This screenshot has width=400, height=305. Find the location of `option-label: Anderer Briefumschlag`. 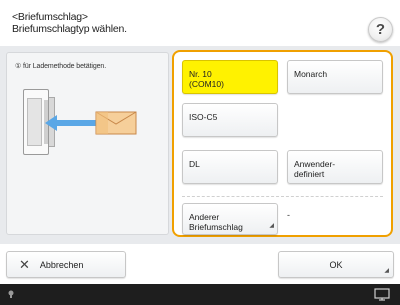

option-label: Anderer Briefumschlag is located at coordinates (216, 222).